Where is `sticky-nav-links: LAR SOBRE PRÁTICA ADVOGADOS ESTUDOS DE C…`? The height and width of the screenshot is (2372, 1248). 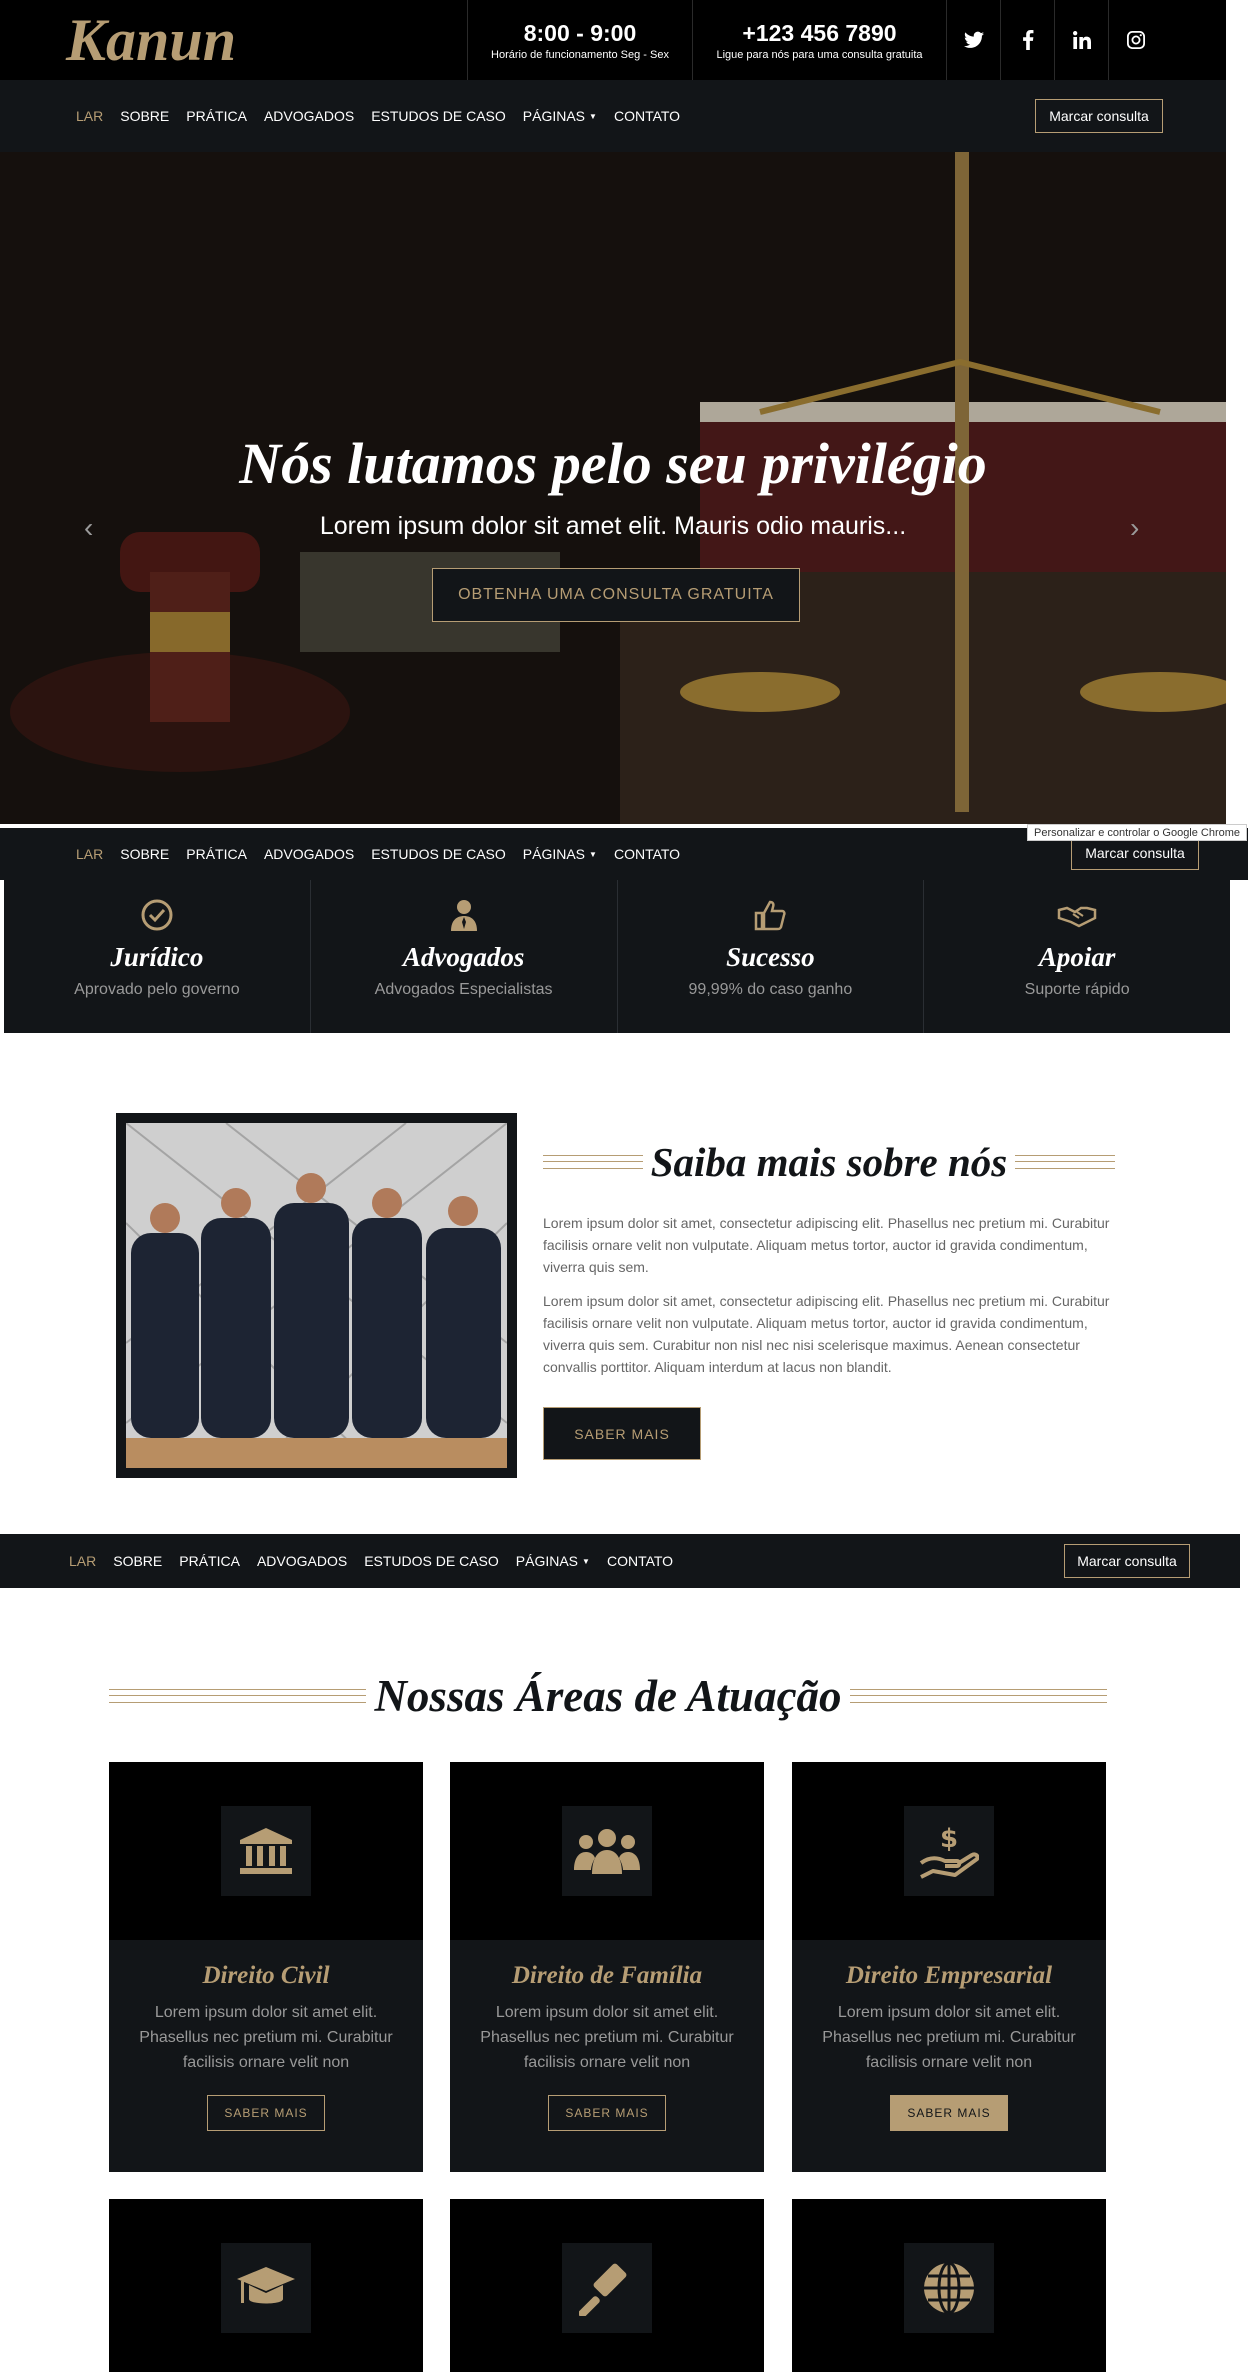 sticky-nav-links: LAR SOBRE PRÁTICA ADVOGADOS ESTUDOS DE C… is located at coordinates (348, 854).